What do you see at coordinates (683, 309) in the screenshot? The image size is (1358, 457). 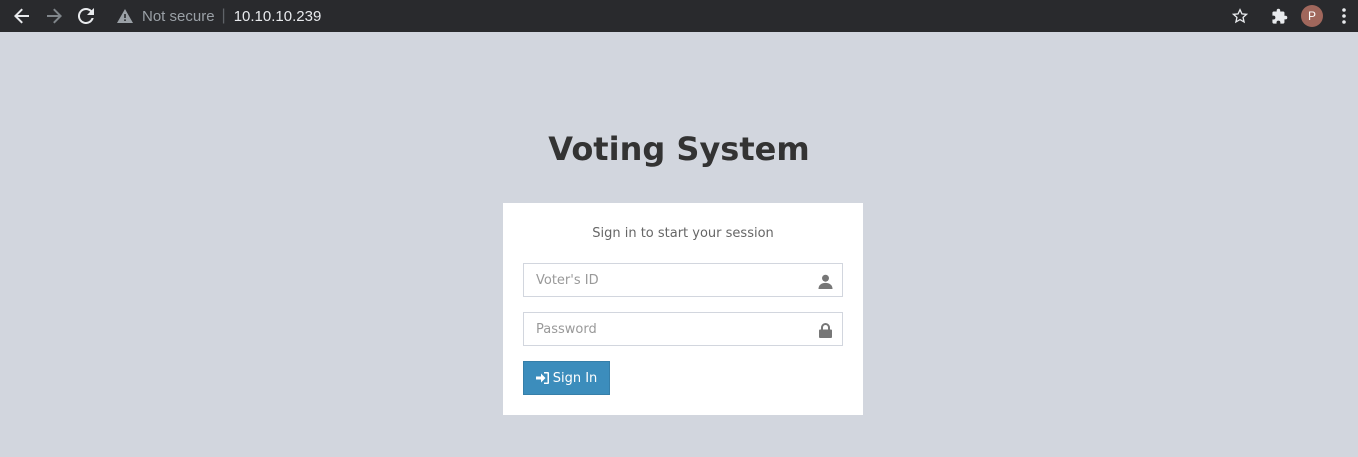 I see `login-box: Sign in to start your session Sign In` at bounding box center [683, 309].